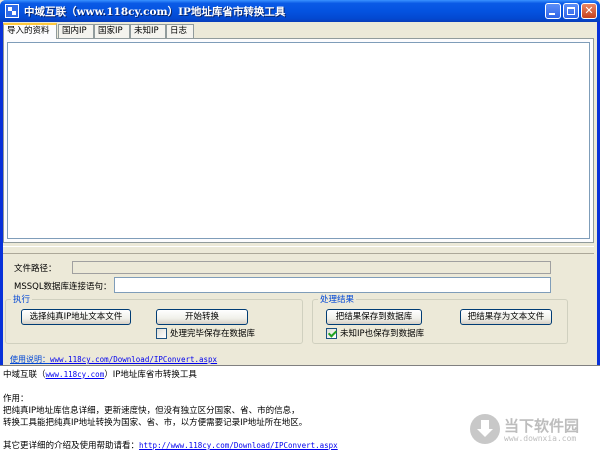 This screenshot has width=600, height=460. I want to click on minimize-button, so click(553, 11).